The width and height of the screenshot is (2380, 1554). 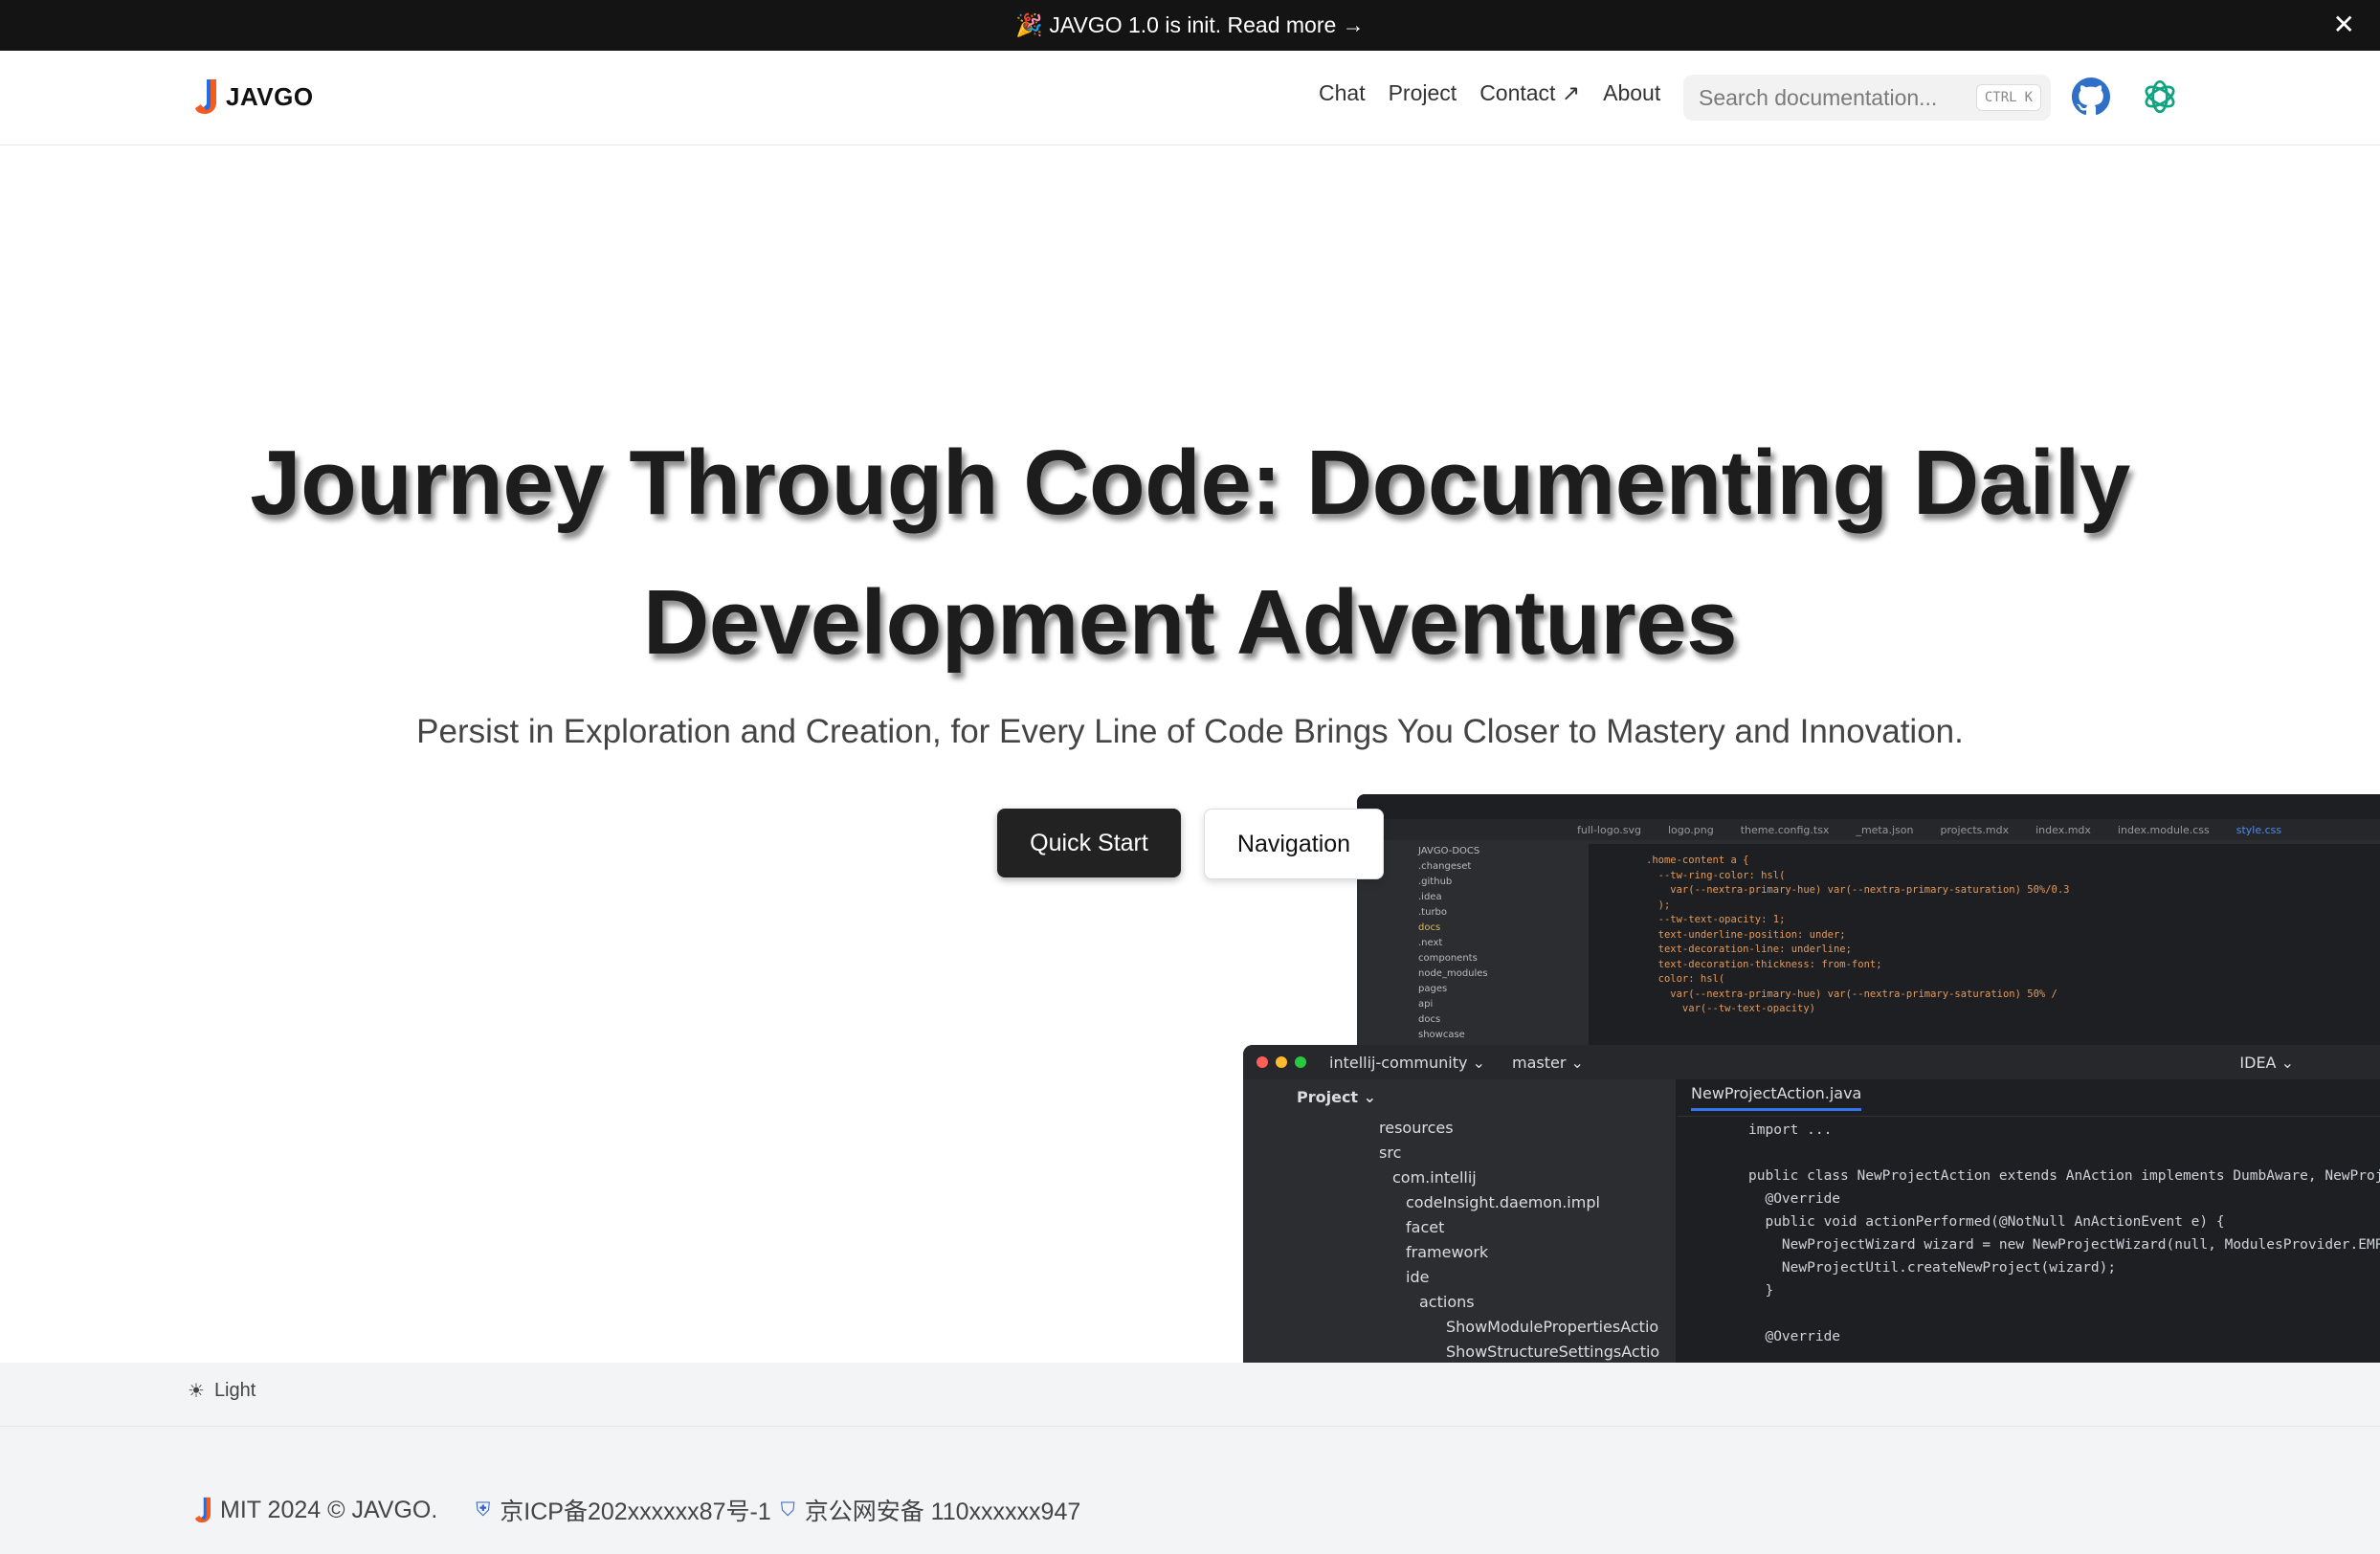 What do you see at coordinates (2160, 97) in the screenshot?
I see `openai-icon` at bounding box center [2160, 97].